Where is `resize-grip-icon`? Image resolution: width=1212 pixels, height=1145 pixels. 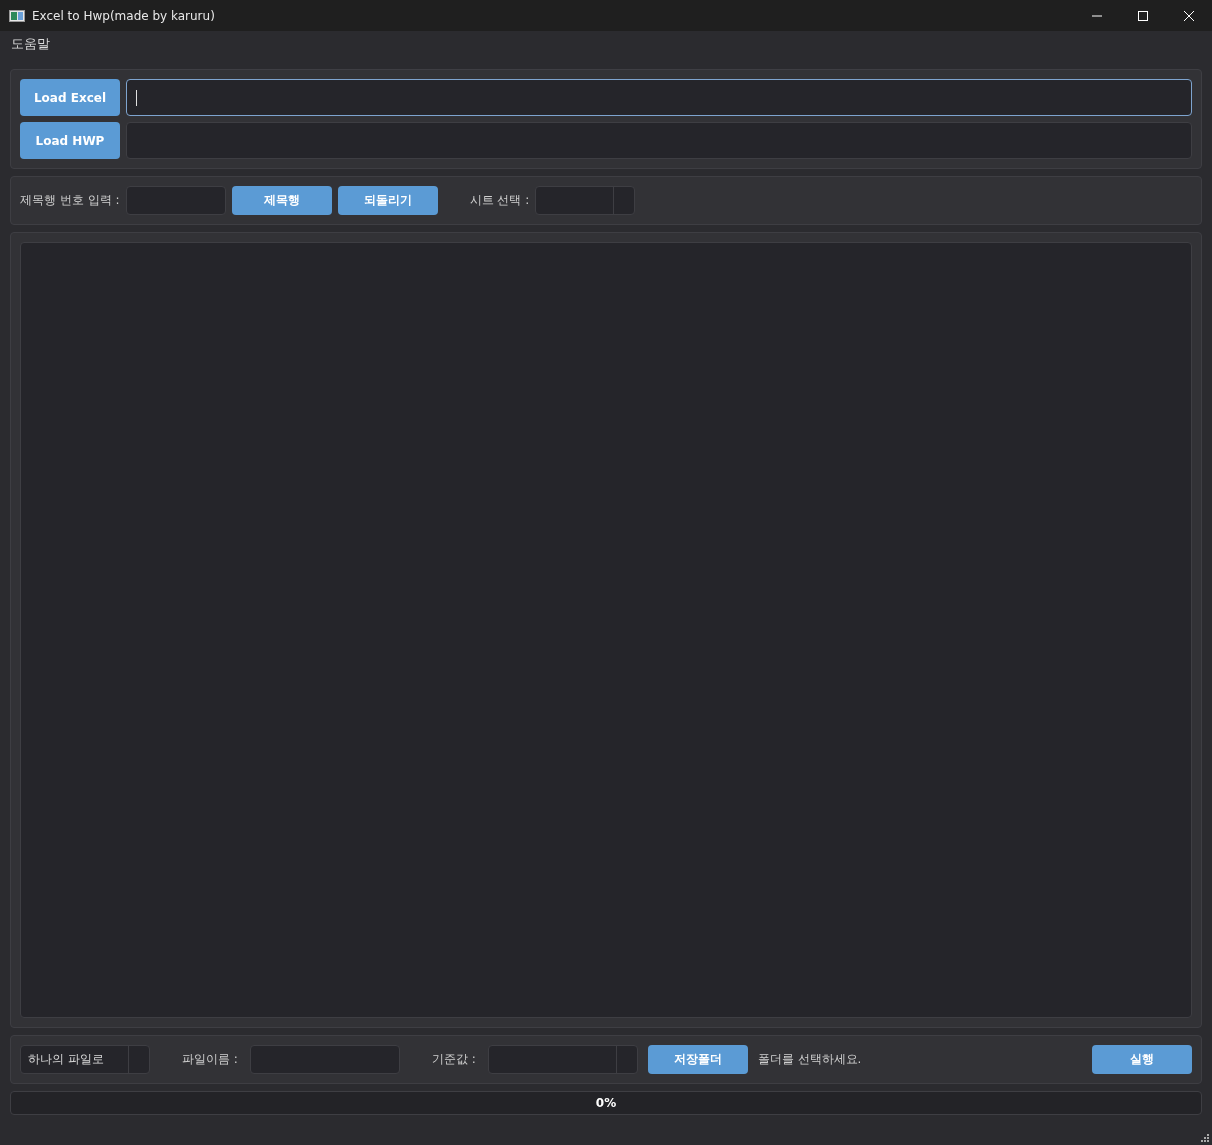 resize-grip-icon is located at coordinates (1205, 1138).